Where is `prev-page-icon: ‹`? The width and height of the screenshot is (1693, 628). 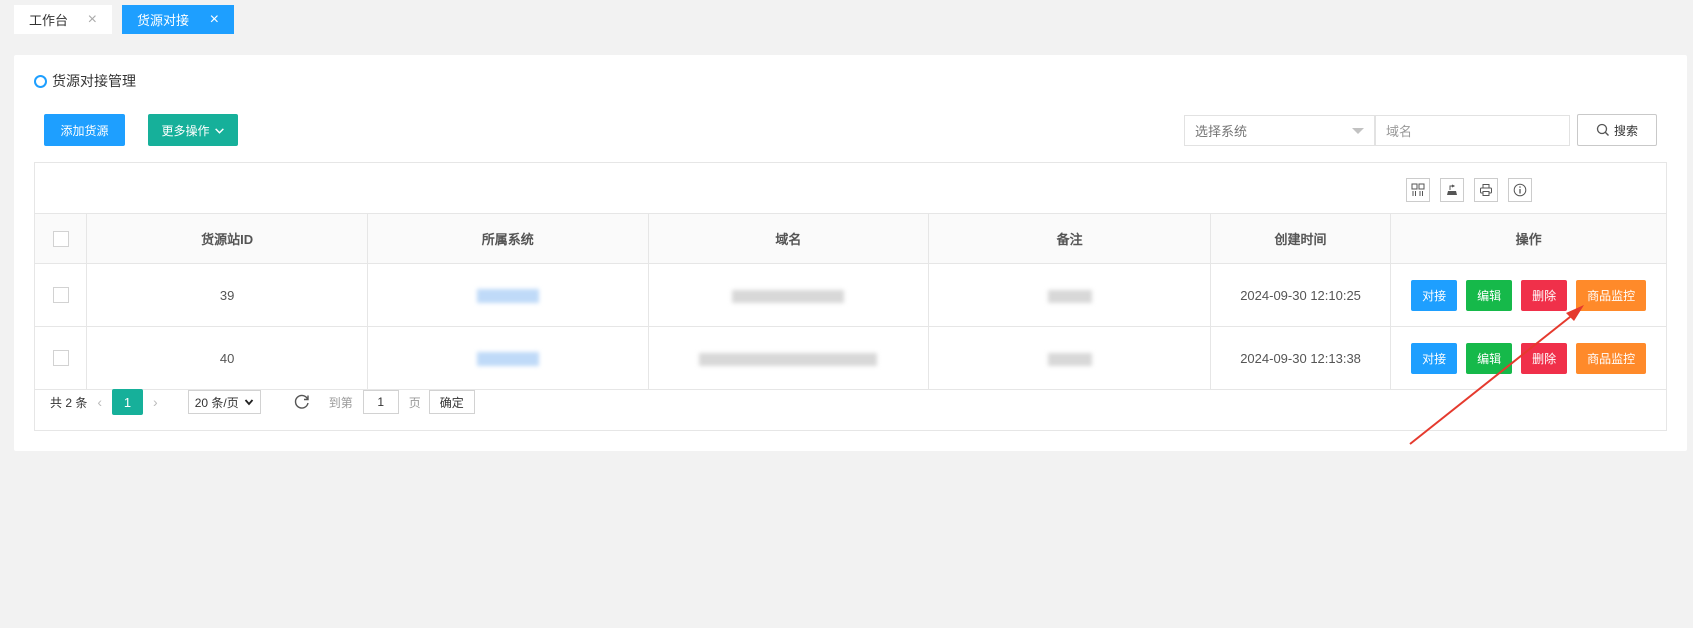
prev-page-icon: ‹ is located at coordinates (99, 402).